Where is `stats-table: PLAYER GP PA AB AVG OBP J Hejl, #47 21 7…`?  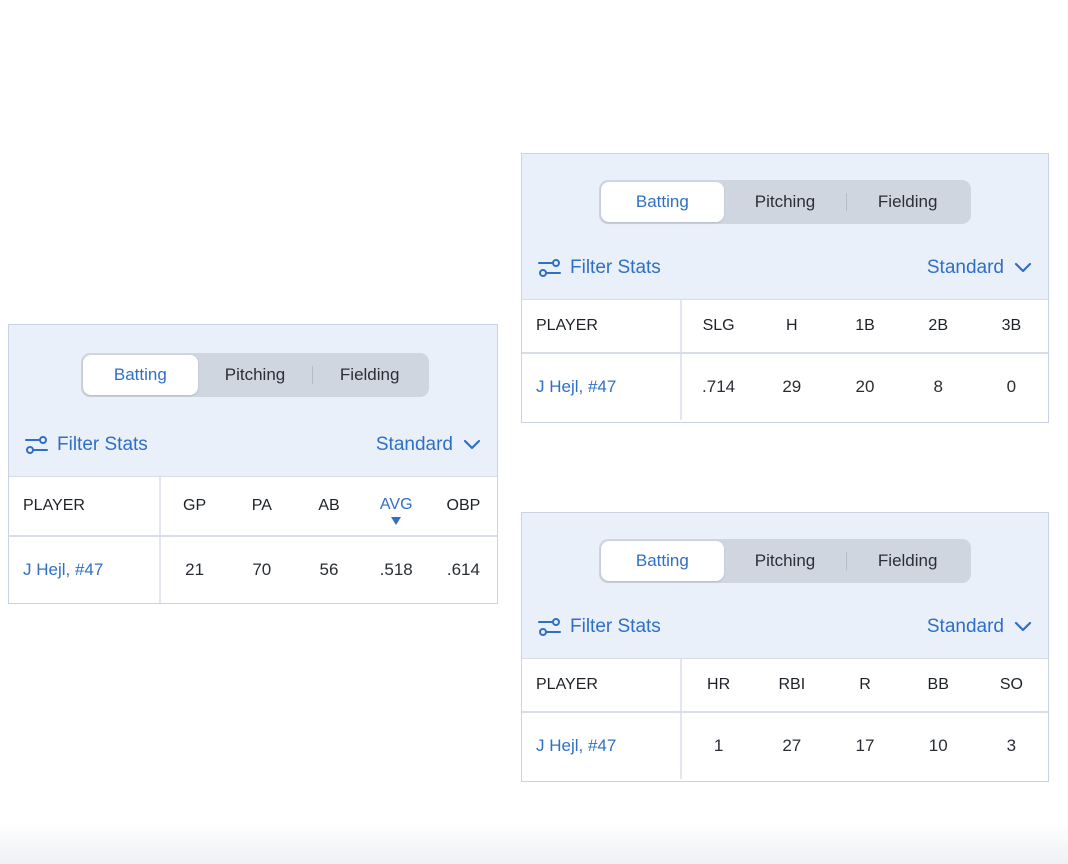
stats-table: PLAYER GP PA AB AVG OBP J Hejl, #47 21 7… is located at coordinates (253, 539).